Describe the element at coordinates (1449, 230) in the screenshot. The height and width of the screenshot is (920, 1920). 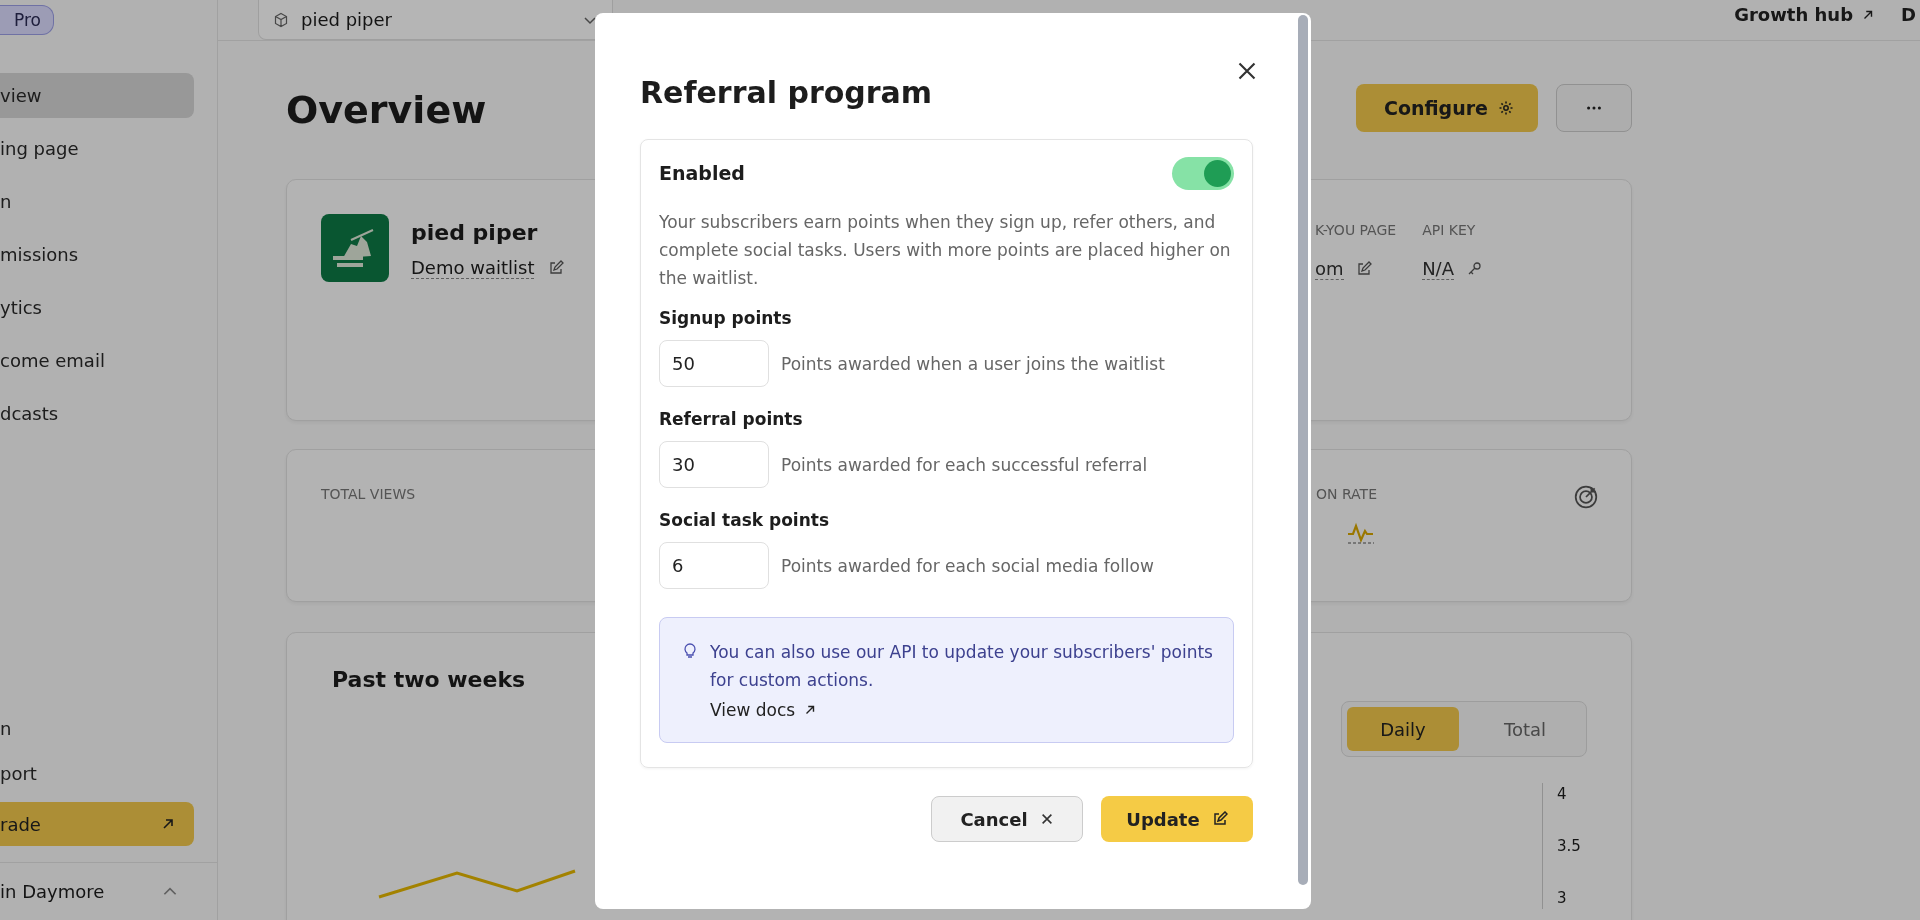
I see `field-label: API KEY` at that location.